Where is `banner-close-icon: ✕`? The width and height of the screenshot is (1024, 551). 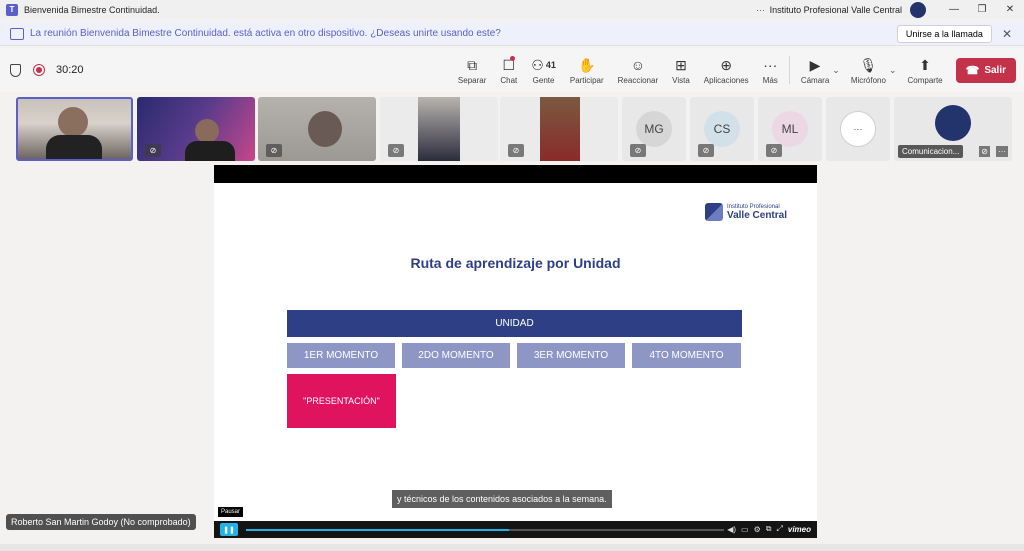 banner-close-icon: ✕ is located at coordinates (1007, 34).